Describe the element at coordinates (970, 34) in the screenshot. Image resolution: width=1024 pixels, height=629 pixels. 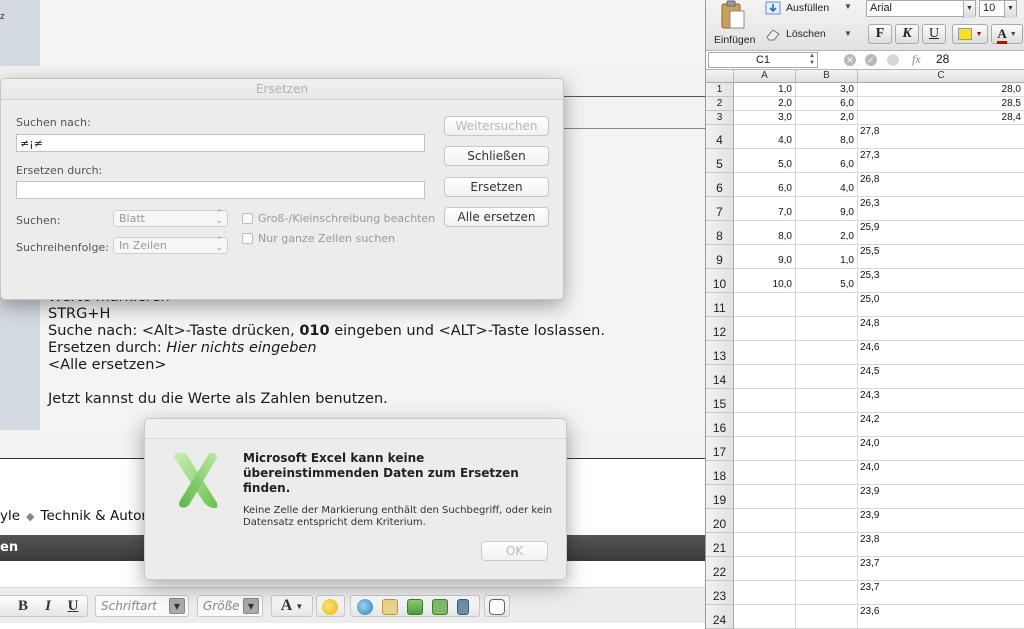
I see `fill-color-button: ▼` at that location.